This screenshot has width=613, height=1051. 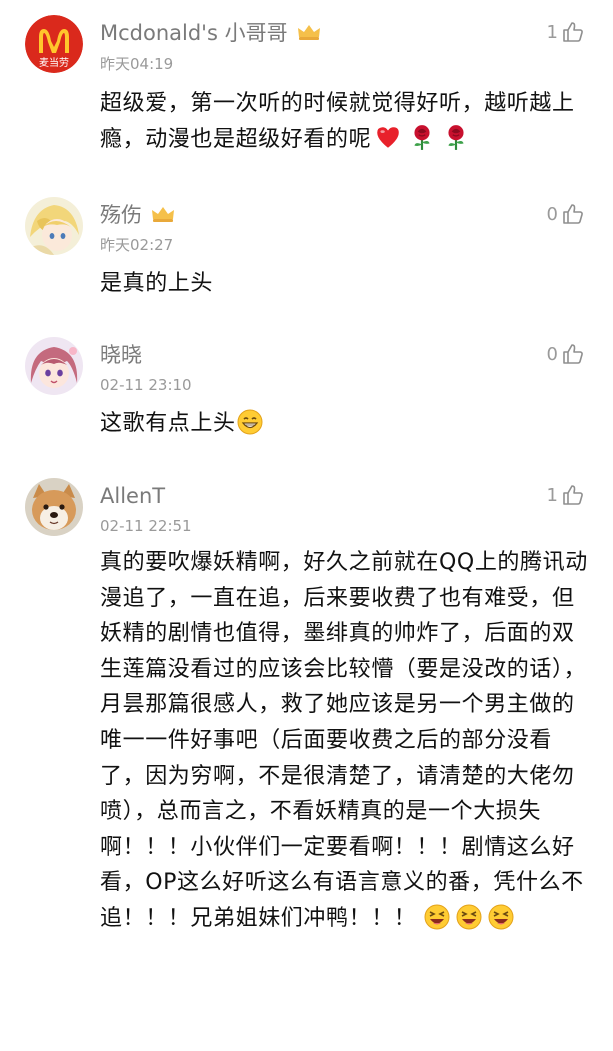 I want to click on comment-text: 超级爱，第一次听的时候就觉得好听，越听越上瘾，动漫也是超级好看的呢, so click(x=346, y=121).